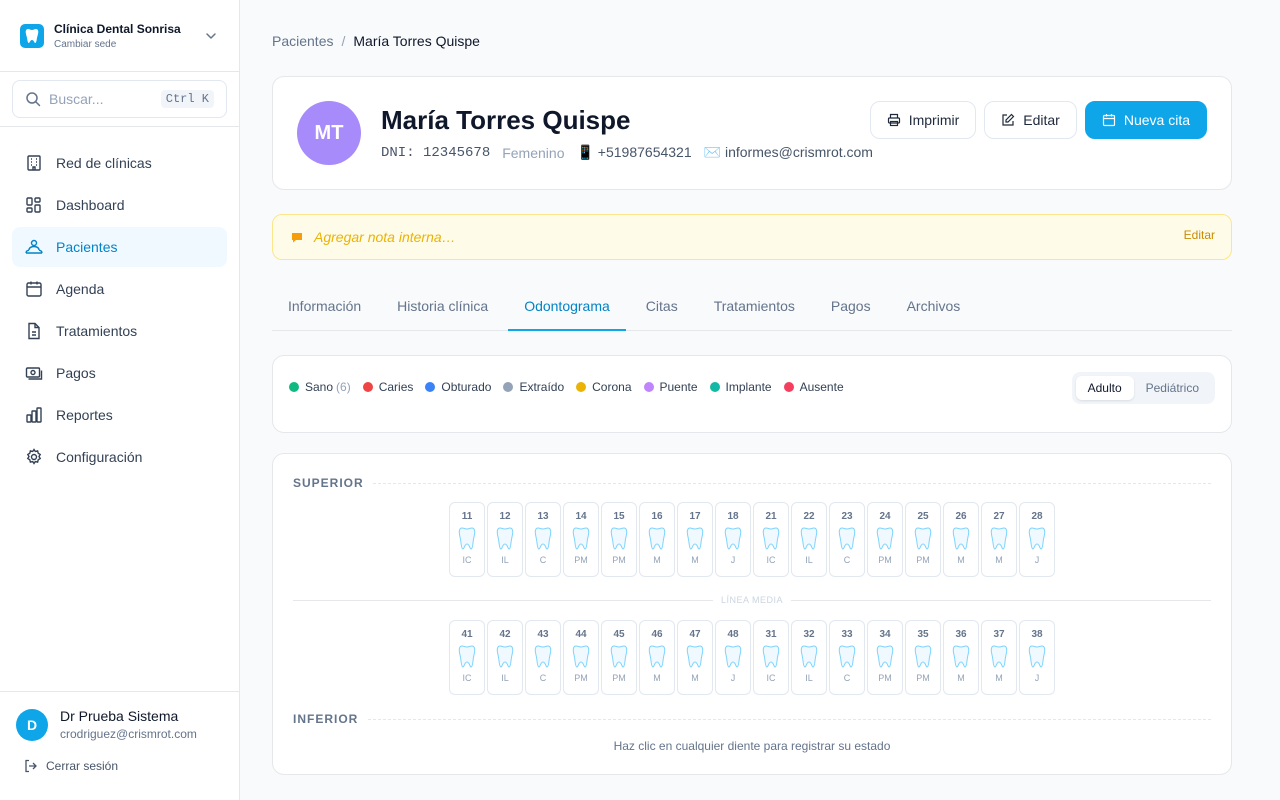  I want to click on breadcrumb-patients-link: Pacientes, so click(302, 41).